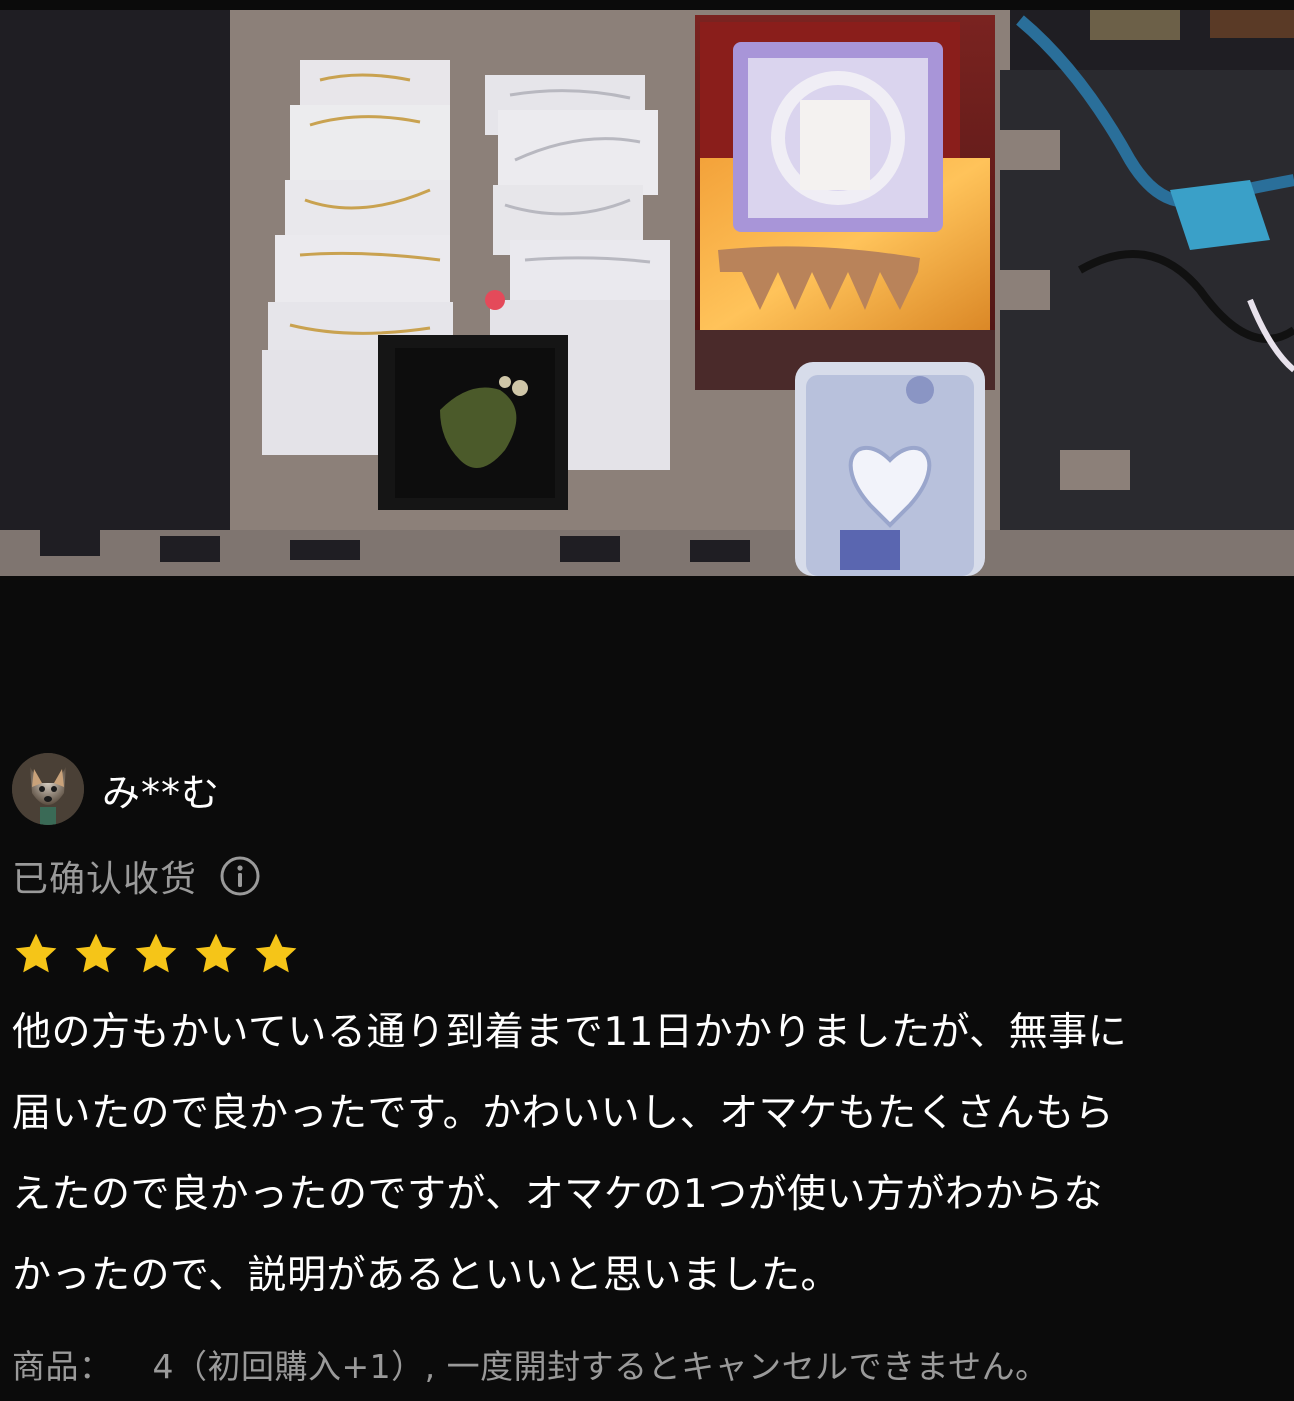 The height and width of the screenshot is (1401, 1294). I want to click on info-circle-icon, so click(240, 876).